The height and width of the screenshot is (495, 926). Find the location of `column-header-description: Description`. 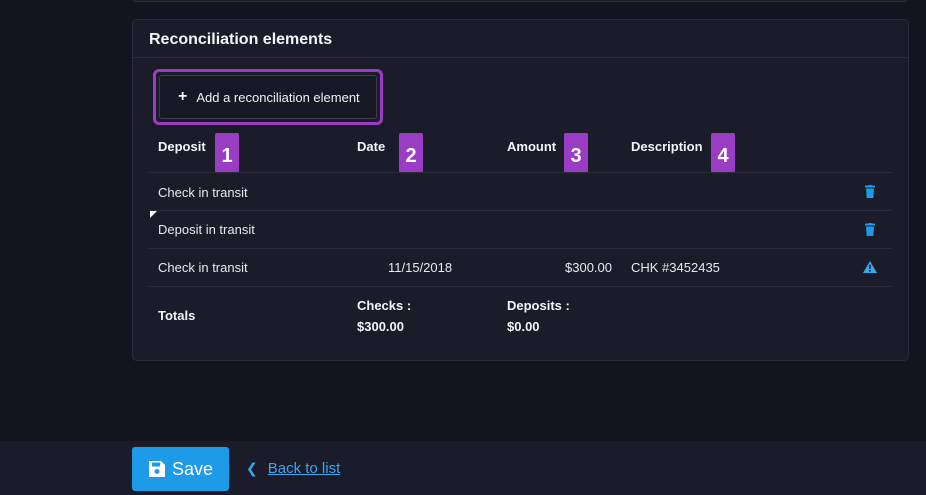

column-header-description: Description is located at coordinates (667, 146).